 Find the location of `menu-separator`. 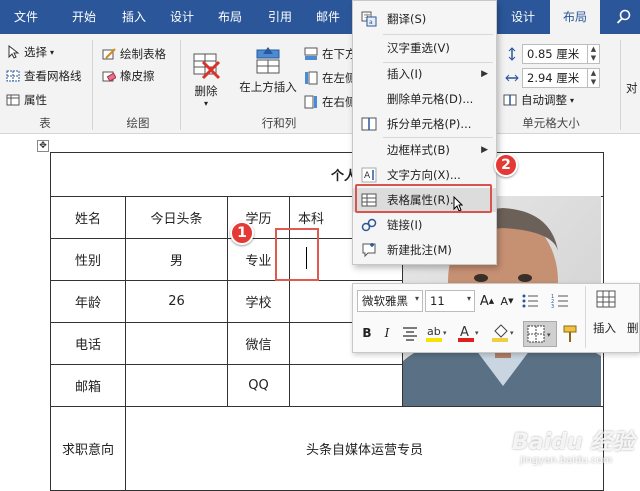

menu-separator is located at coordinates (438, 34).